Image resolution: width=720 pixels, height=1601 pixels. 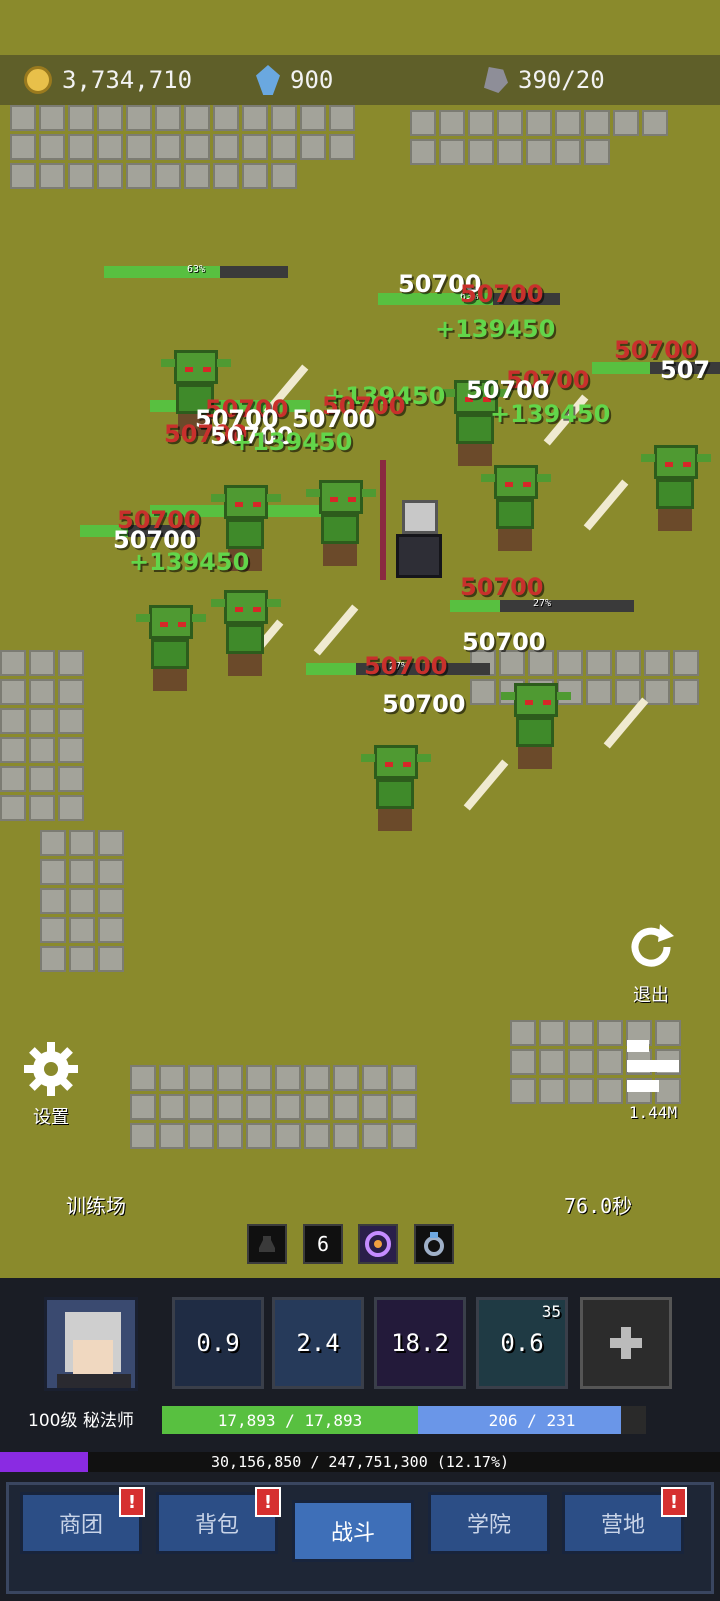 I want to click on skill-2-cooldown: 2.4, so click(x=318, y=1343).